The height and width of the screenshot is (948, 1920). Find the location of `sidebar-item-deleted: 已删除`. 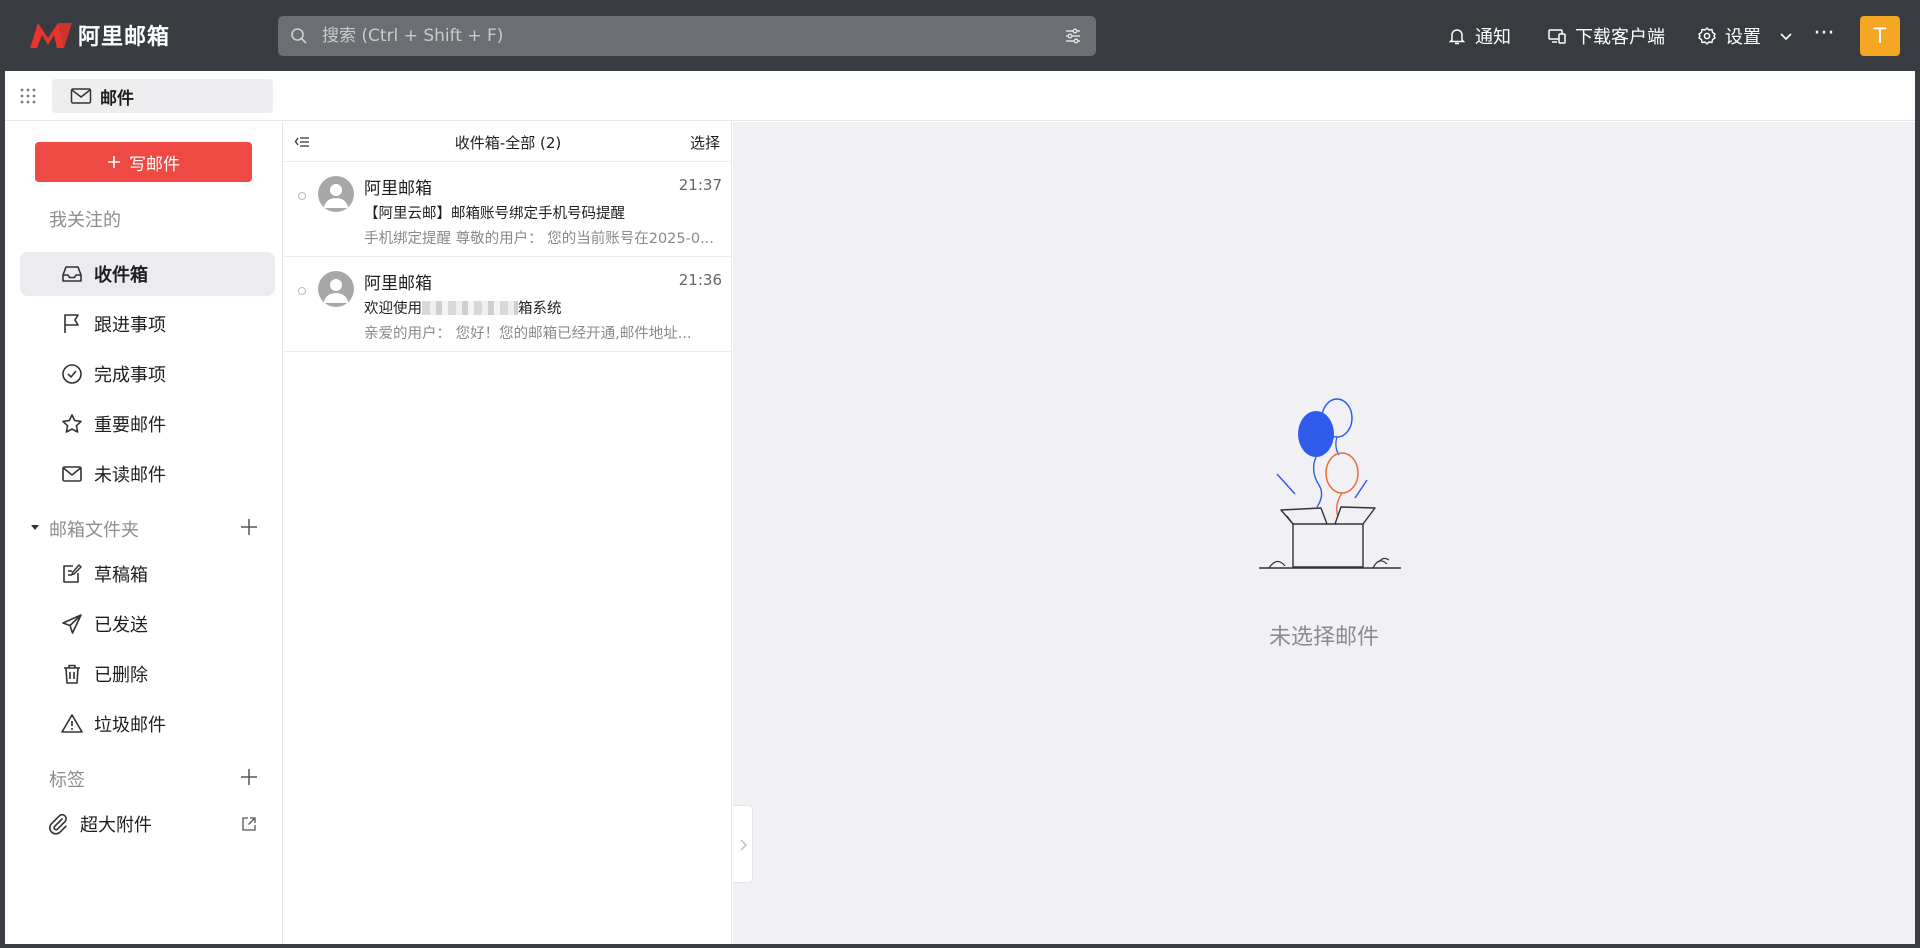

sidebar-item-deleted: 已删除 is located at coordinates (147, 674).